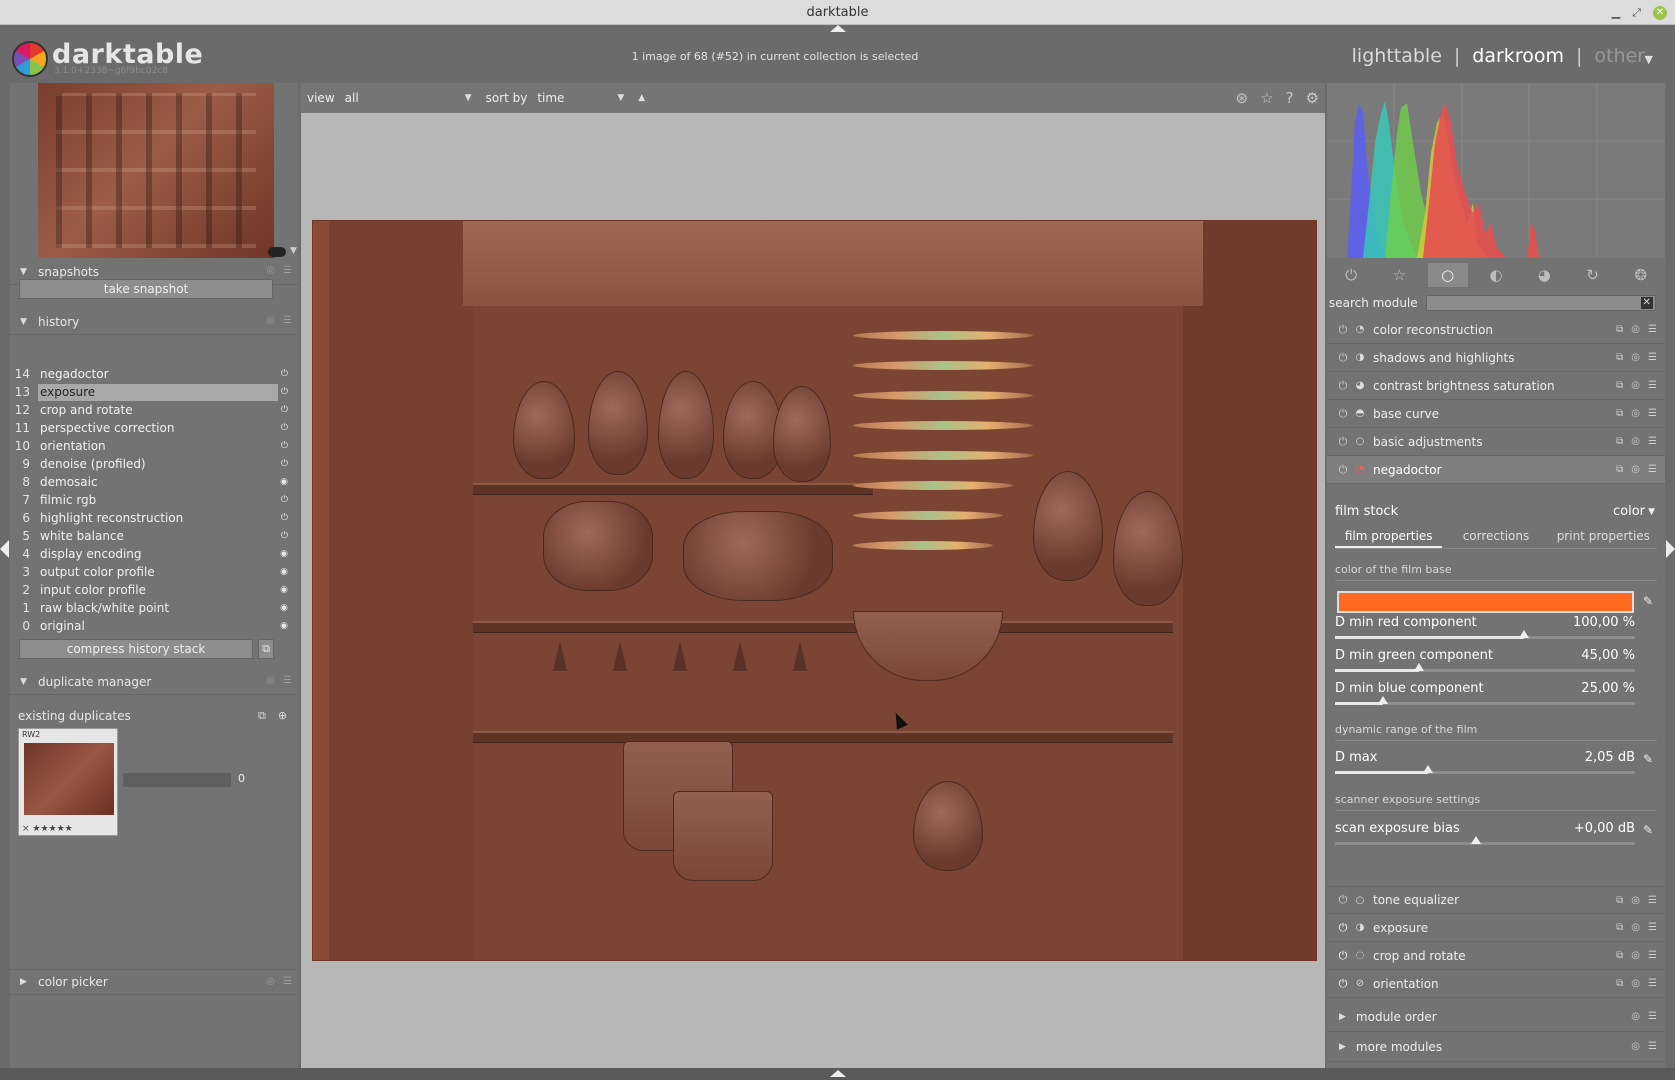 This screenshot has width=1675, height=1080. What do you see at coordinates (156, 170) in the screenshot?
I see `navigation-thumbnail` at bounding box center [156, 170].